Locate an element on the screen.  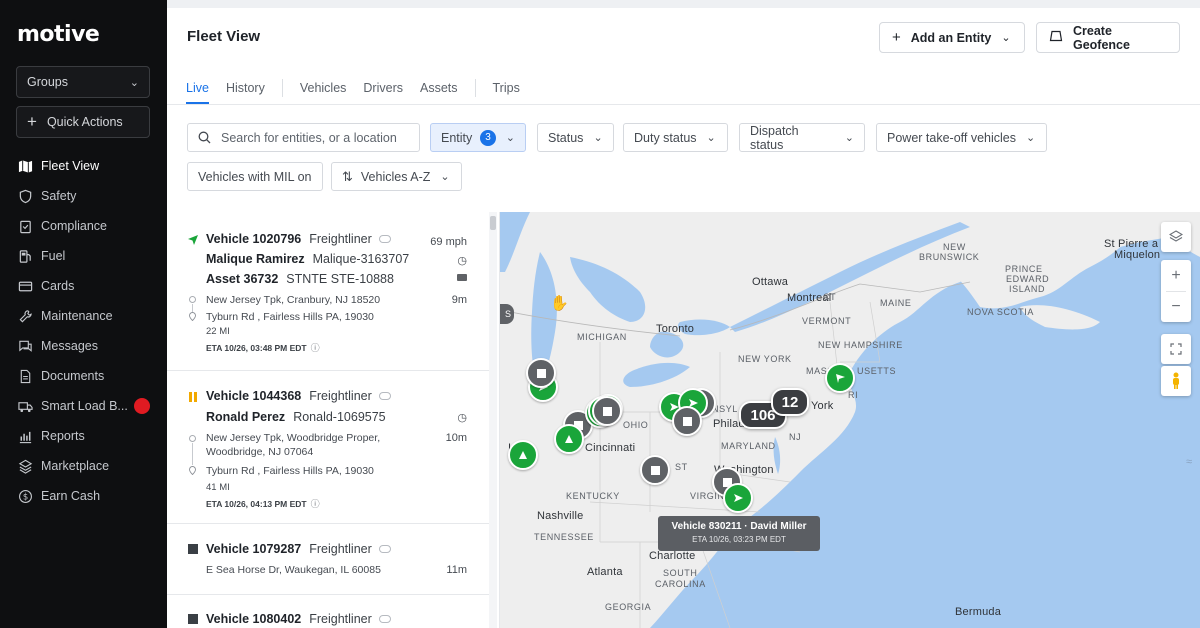
destination-address: Tyburn Rd , Fairless Hills PA, 19030 is located at coordinates (290, 471).